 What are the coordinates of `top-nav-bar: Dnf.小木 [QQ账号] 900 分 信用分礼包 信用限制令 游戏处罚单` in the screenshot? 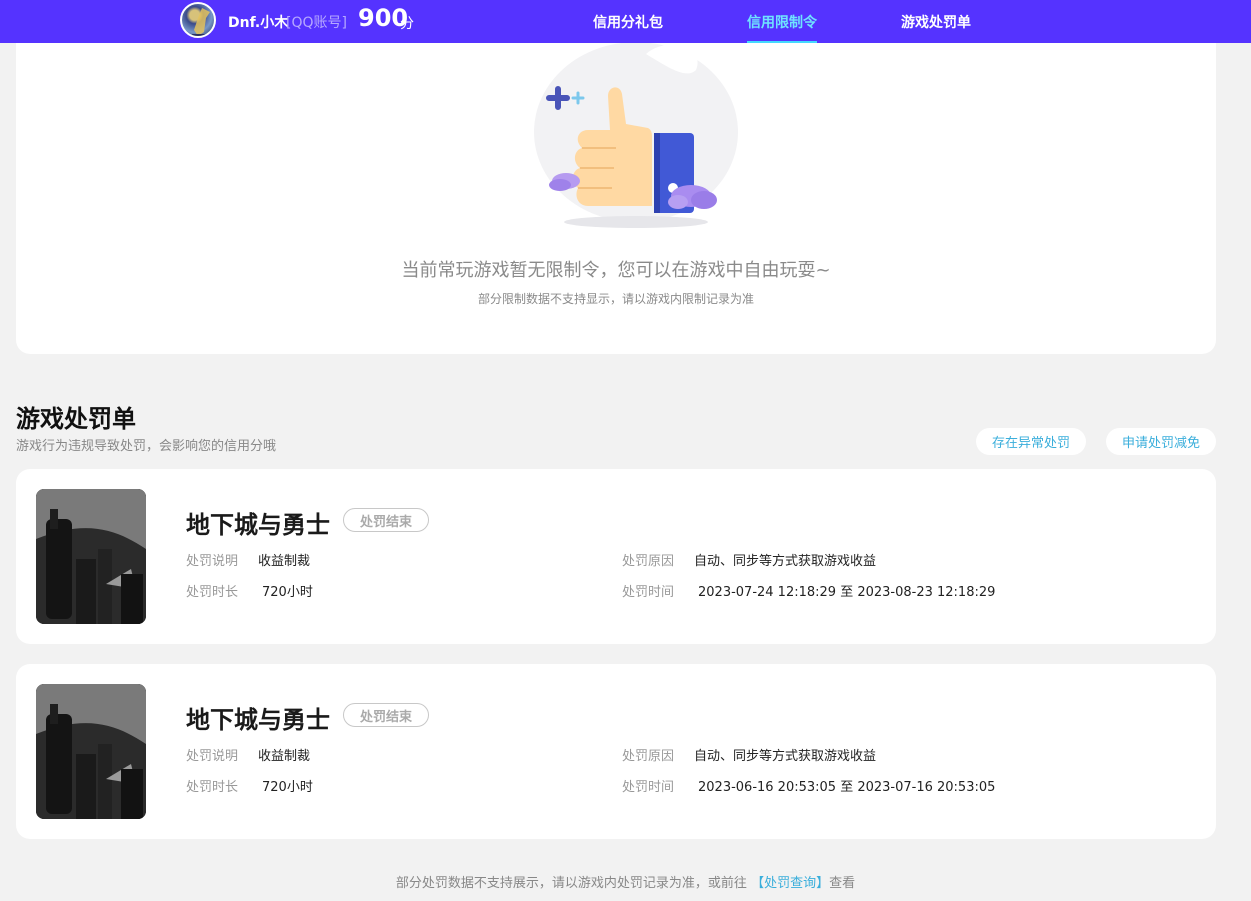 It's located at (625, 21).